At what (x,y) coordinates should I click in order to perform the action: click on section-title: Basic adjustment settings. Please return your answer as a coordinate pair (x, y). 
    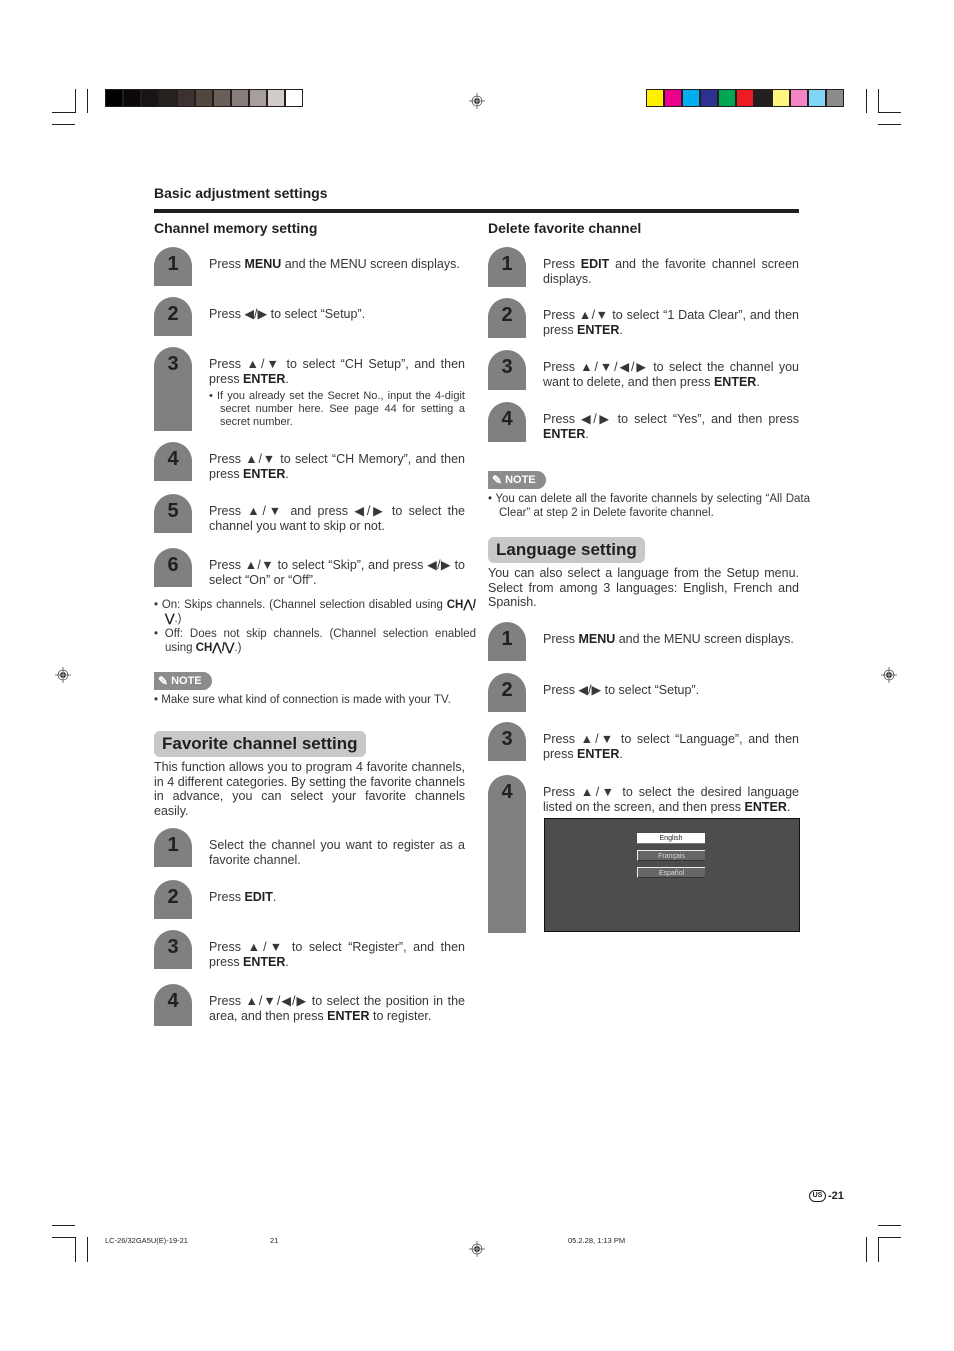
    Looking at the image, I should click on (241, 193).